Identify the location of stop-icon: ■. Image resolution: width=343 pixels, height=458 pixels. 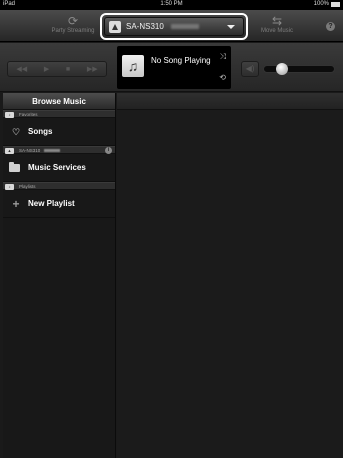
(68, 69).